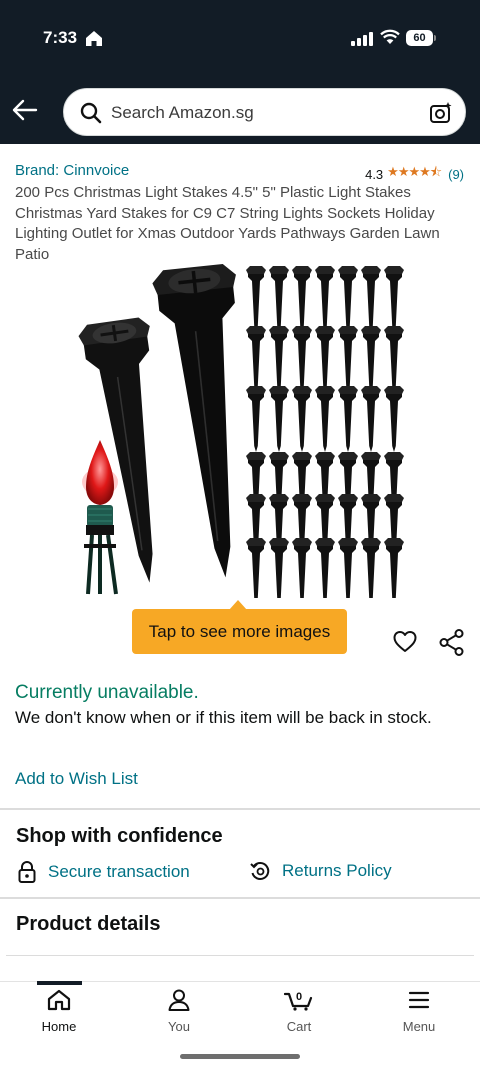  I want to click on camera-icon, so click(441, 113).